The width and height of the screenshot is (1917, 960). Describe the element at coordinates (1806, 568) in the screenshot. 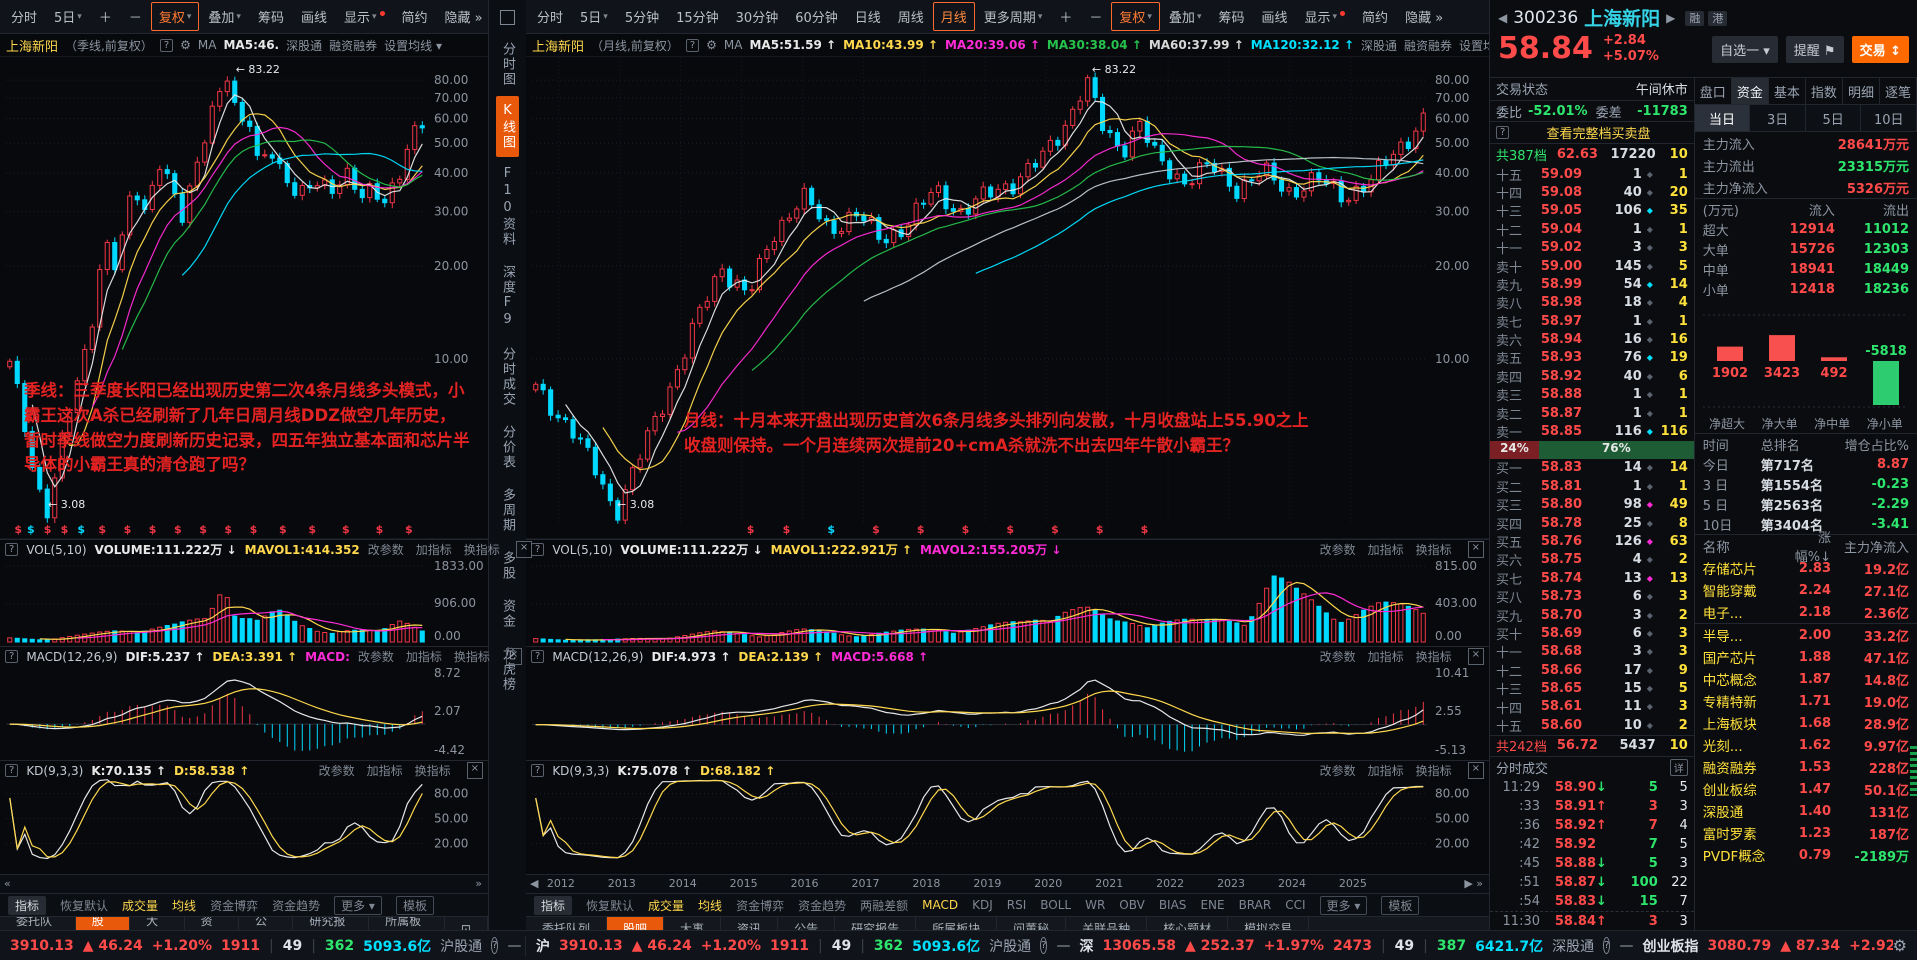

I see `sector-row: 存储芯片 2.83 19.2亿` at that location.